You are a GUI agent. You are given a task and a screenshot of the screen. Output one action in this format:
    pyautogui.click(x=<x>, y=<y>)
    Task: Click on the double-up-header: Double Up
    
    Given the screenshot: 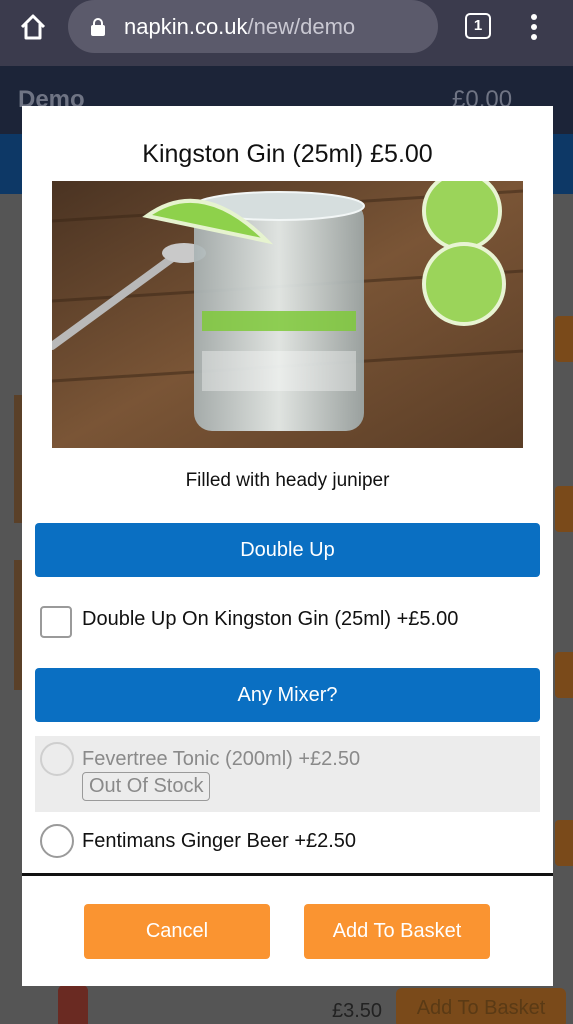 What is the action you would take?
    pyautogui.click(x=287, y=550)
    